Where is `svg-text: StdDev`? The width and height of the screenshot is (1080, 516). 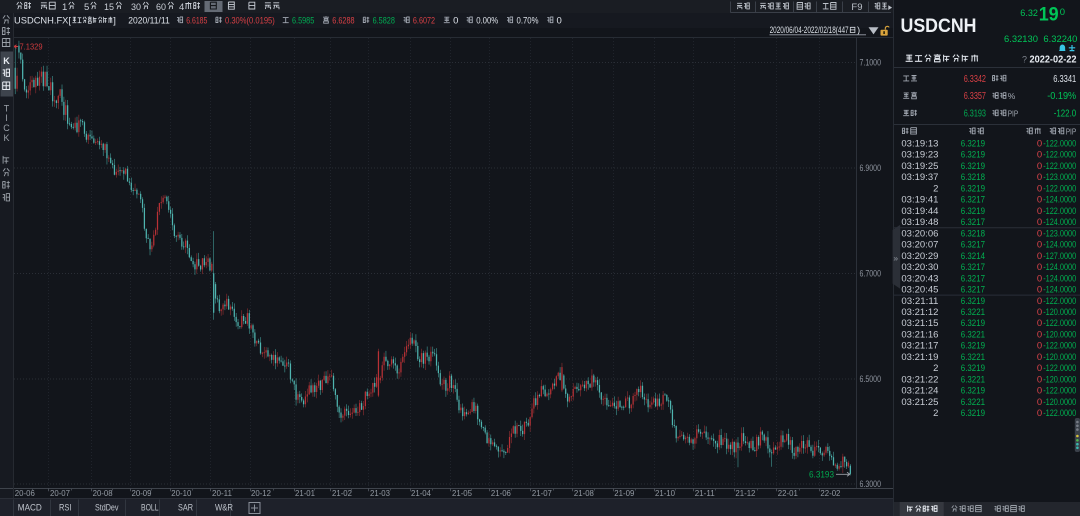 svg-text: StdDev is located at coordinates (107, 508).